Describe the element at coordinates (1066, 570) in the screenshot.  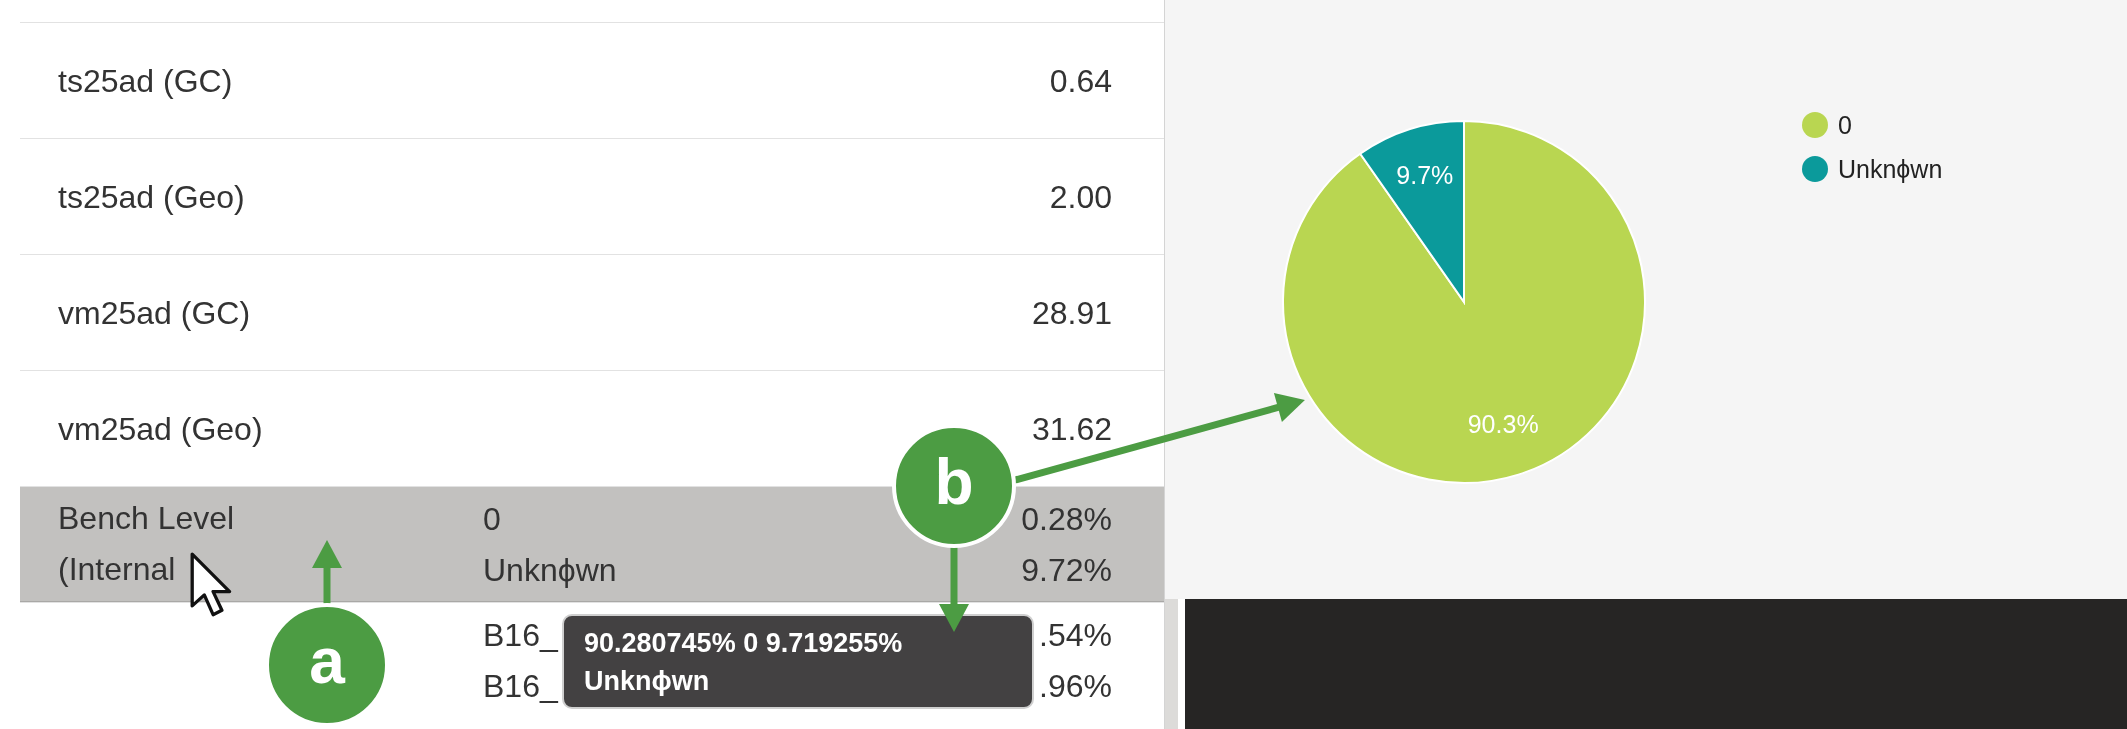
I see `table-cell-text: 9.72%` at that location.